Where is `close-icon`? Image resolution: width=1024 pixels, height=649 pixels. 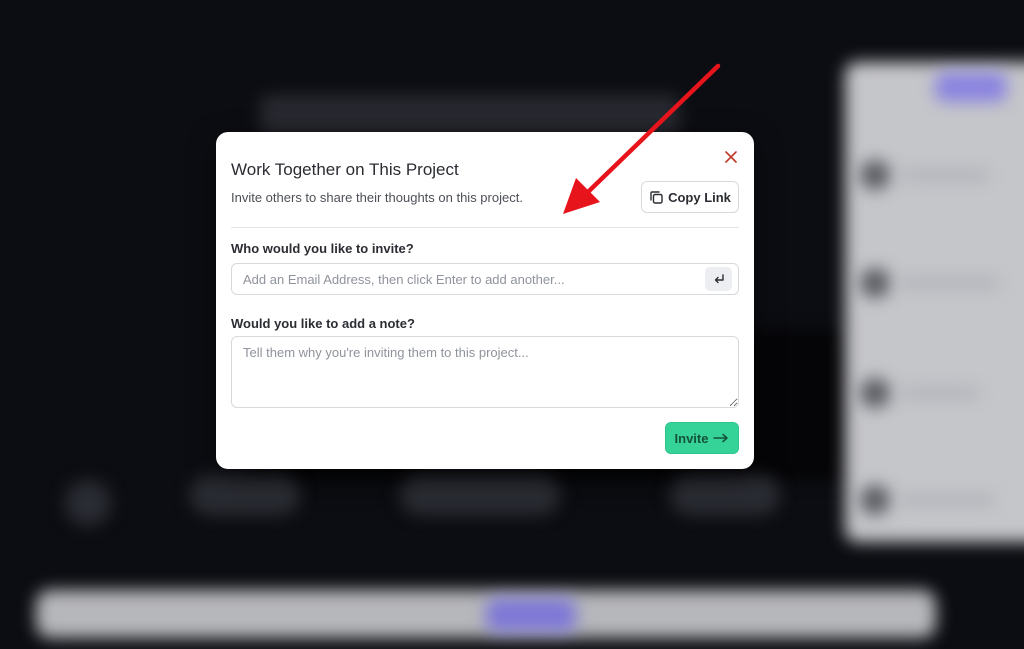
close-icon is located at coordinates (731, 157).